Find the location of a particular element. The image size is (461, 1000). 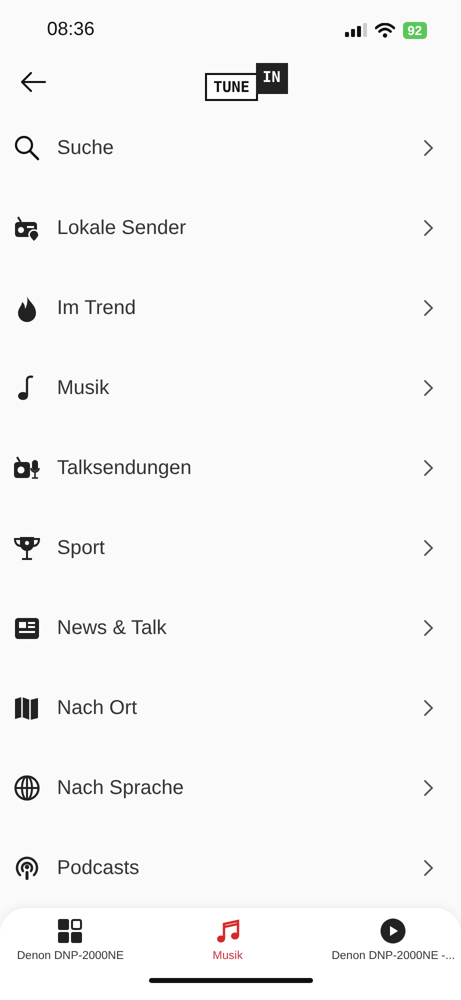

music-note-icon is located at coordinates (227, 931).